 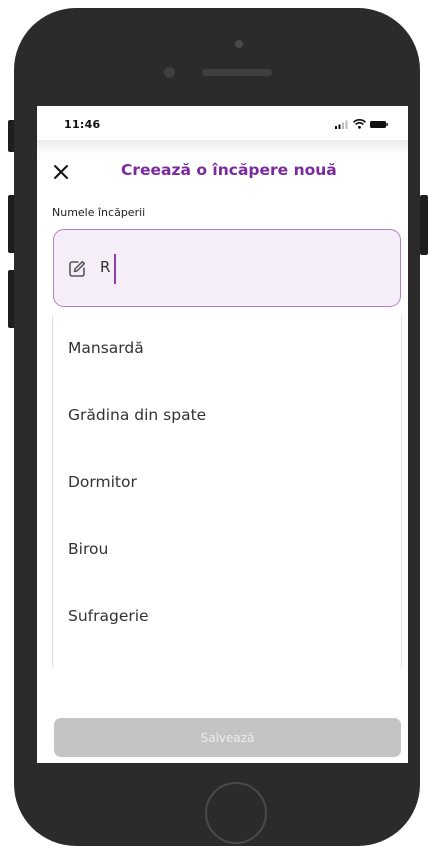 What do you see at coordinates (229, 170) in the screenshot?
I see `page-title: Creează o încăpere nouă` at bounding box center [229, 170].